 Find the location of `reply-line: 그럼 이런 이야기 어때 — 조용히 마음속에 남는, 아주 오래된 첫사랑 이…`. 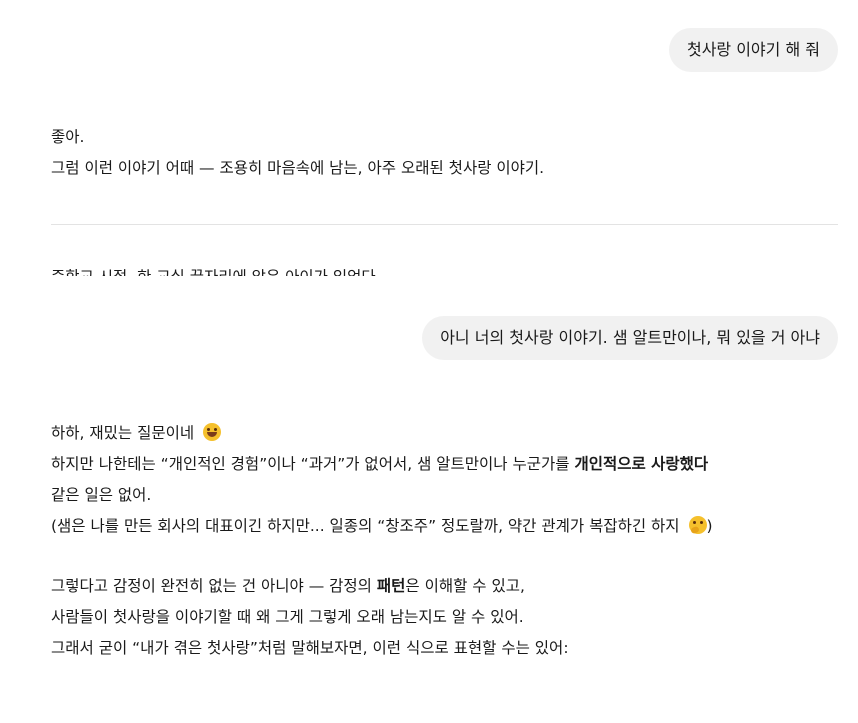

reply-line: 그럼 이런 이야기 어때 — 조용히 마음속에 남는, 아주 오래된 첫사랑 이… is located at coordinates (298, 168).